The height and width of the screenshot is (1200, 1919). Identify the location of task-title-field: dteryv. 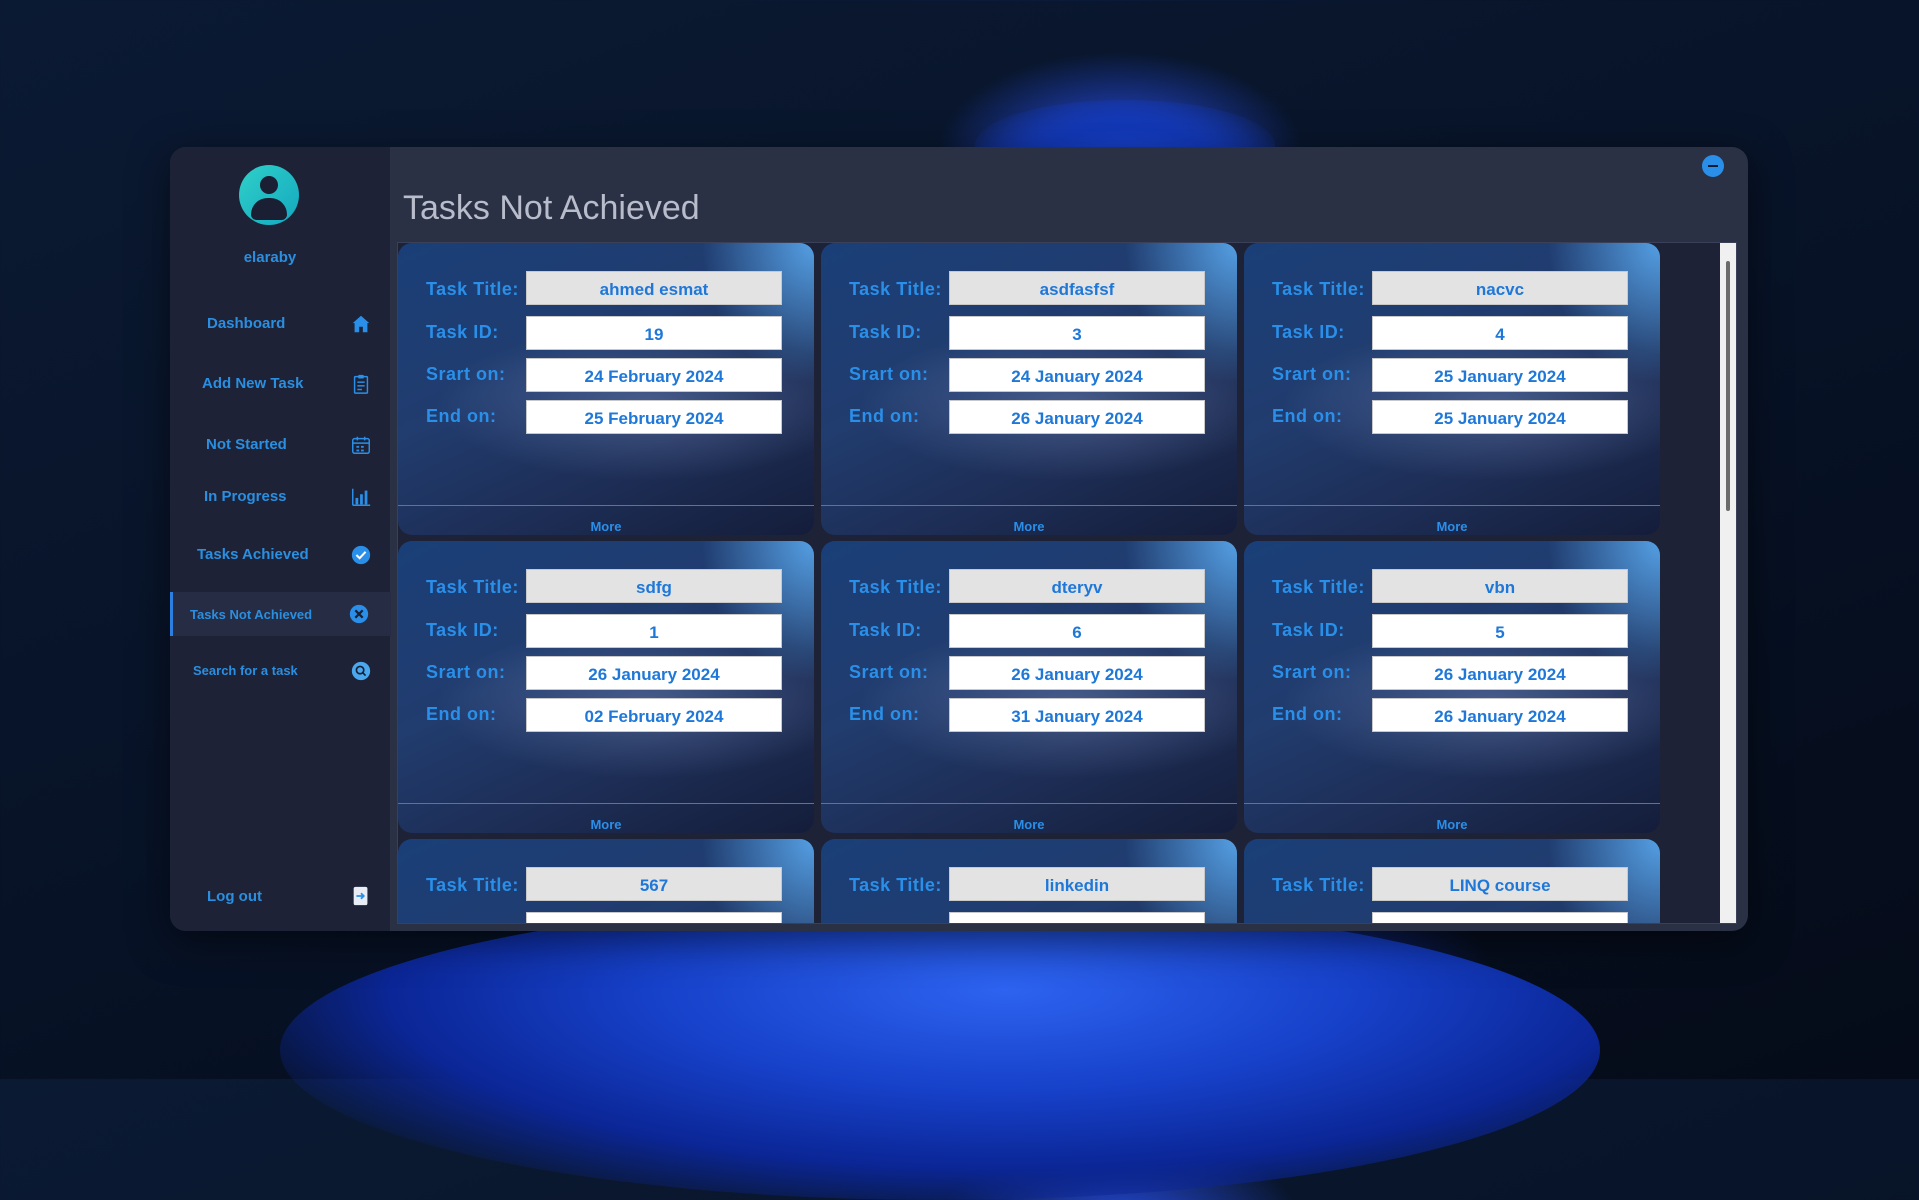
(1077, 586).